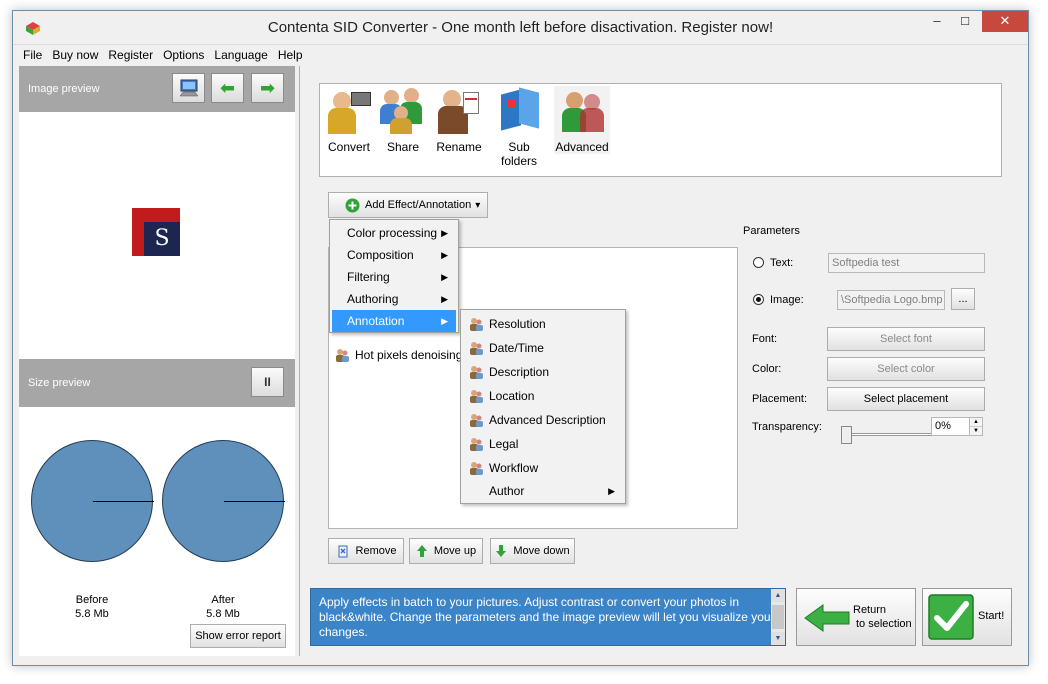  I want to click on submenu-item-location: Location, so click(543, 396).